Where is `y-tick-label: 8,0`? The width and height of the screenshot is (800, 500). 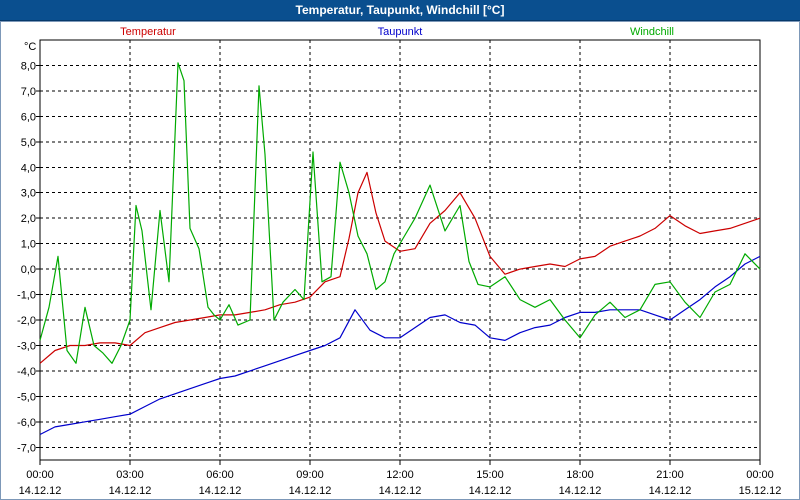
y-tick-label: 8,0 is located at coordinates (28, 66).